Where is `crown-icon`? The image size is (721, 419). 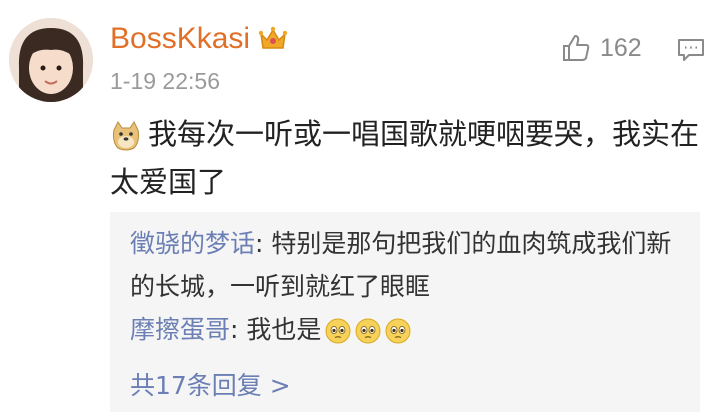
crown-icon is located at coordinates (273, 37).